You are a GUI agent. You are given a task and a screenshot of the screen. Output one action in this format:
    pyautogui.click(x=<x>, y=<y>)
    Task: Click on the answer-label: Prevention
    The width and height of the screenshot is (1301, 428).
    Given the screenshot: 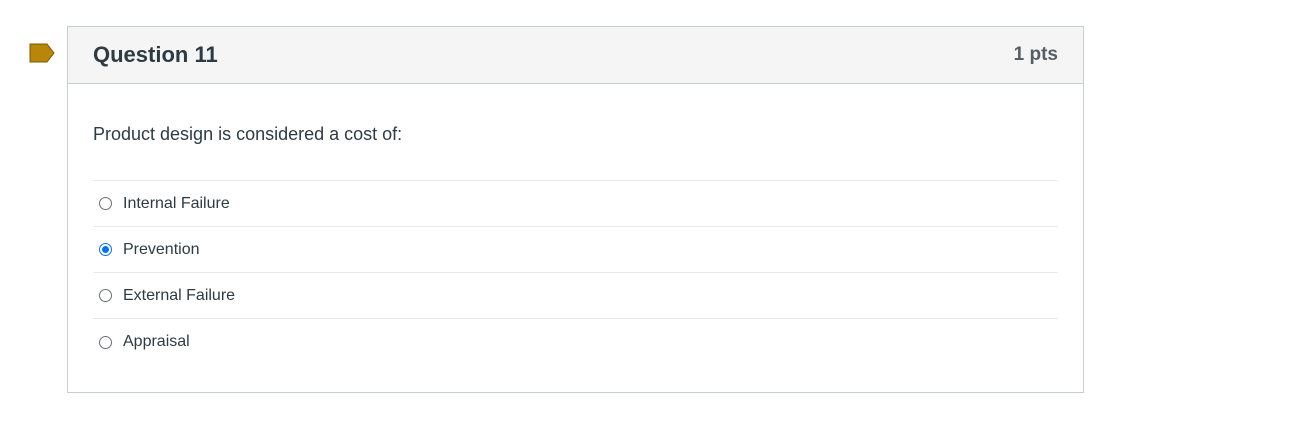 What is the action you would take?
    pyautogui.click(x=161, y=249)
    